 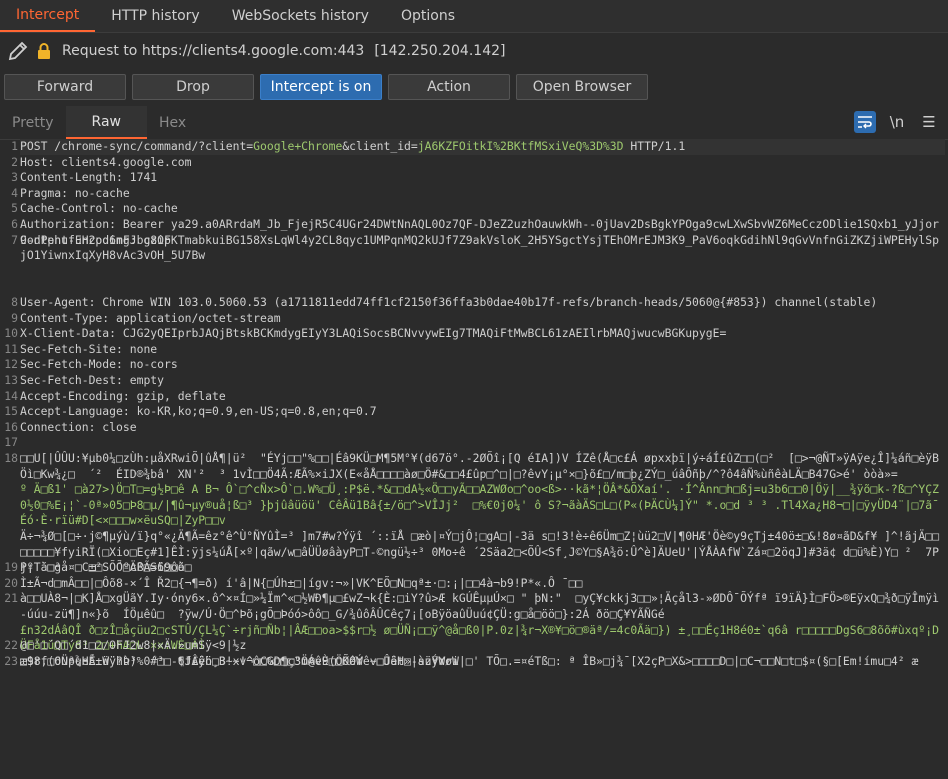 What do you see at coordinates (300, 16) in the screenshot?
I see `tab-websockets-history: WebSockets history` at bounding box center [300, 16].